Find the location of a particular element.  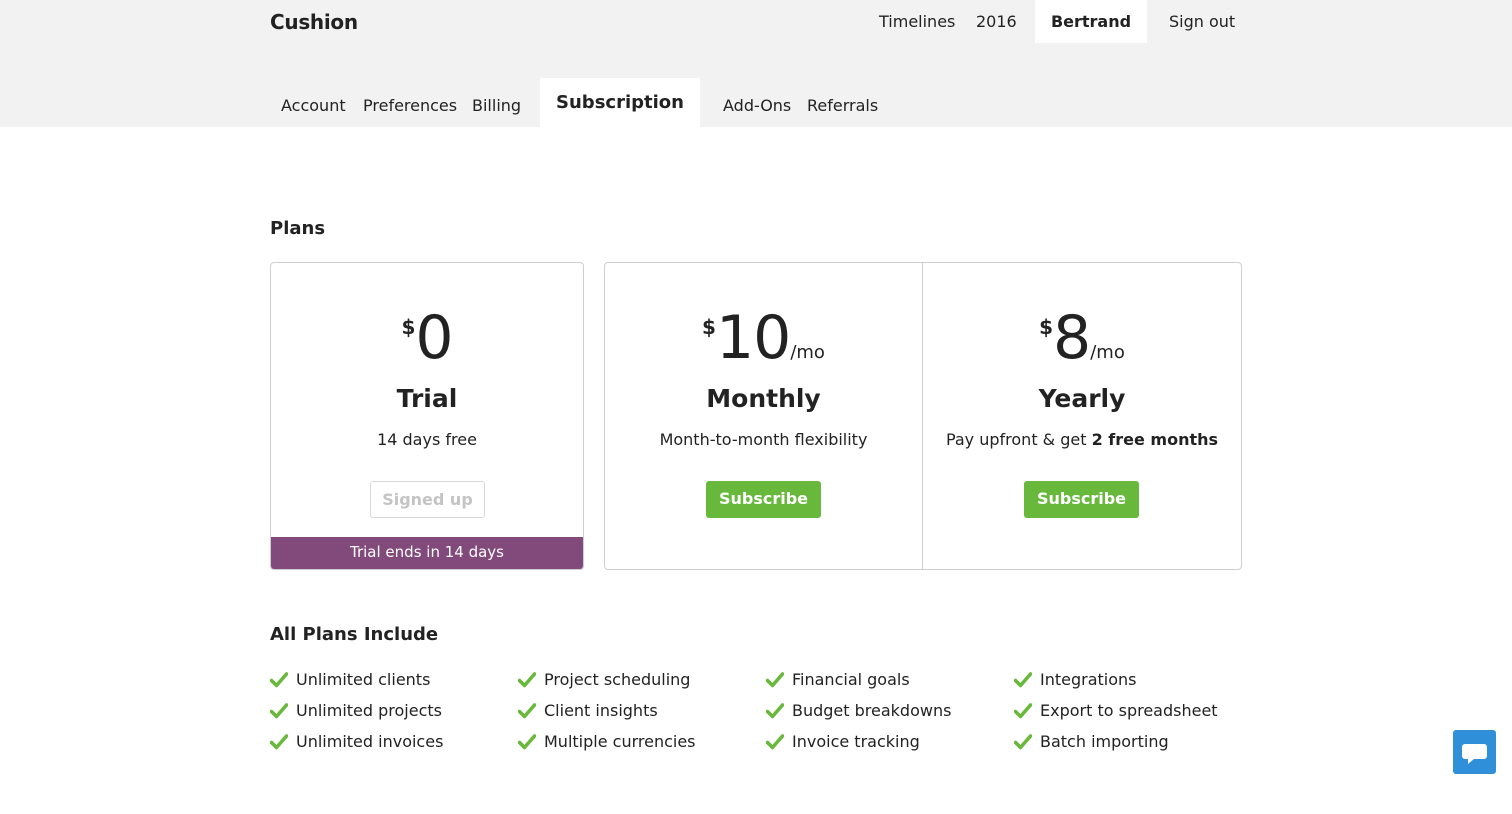

plan-description-highlight: 2 free months is located at coordinates (1155, 439).